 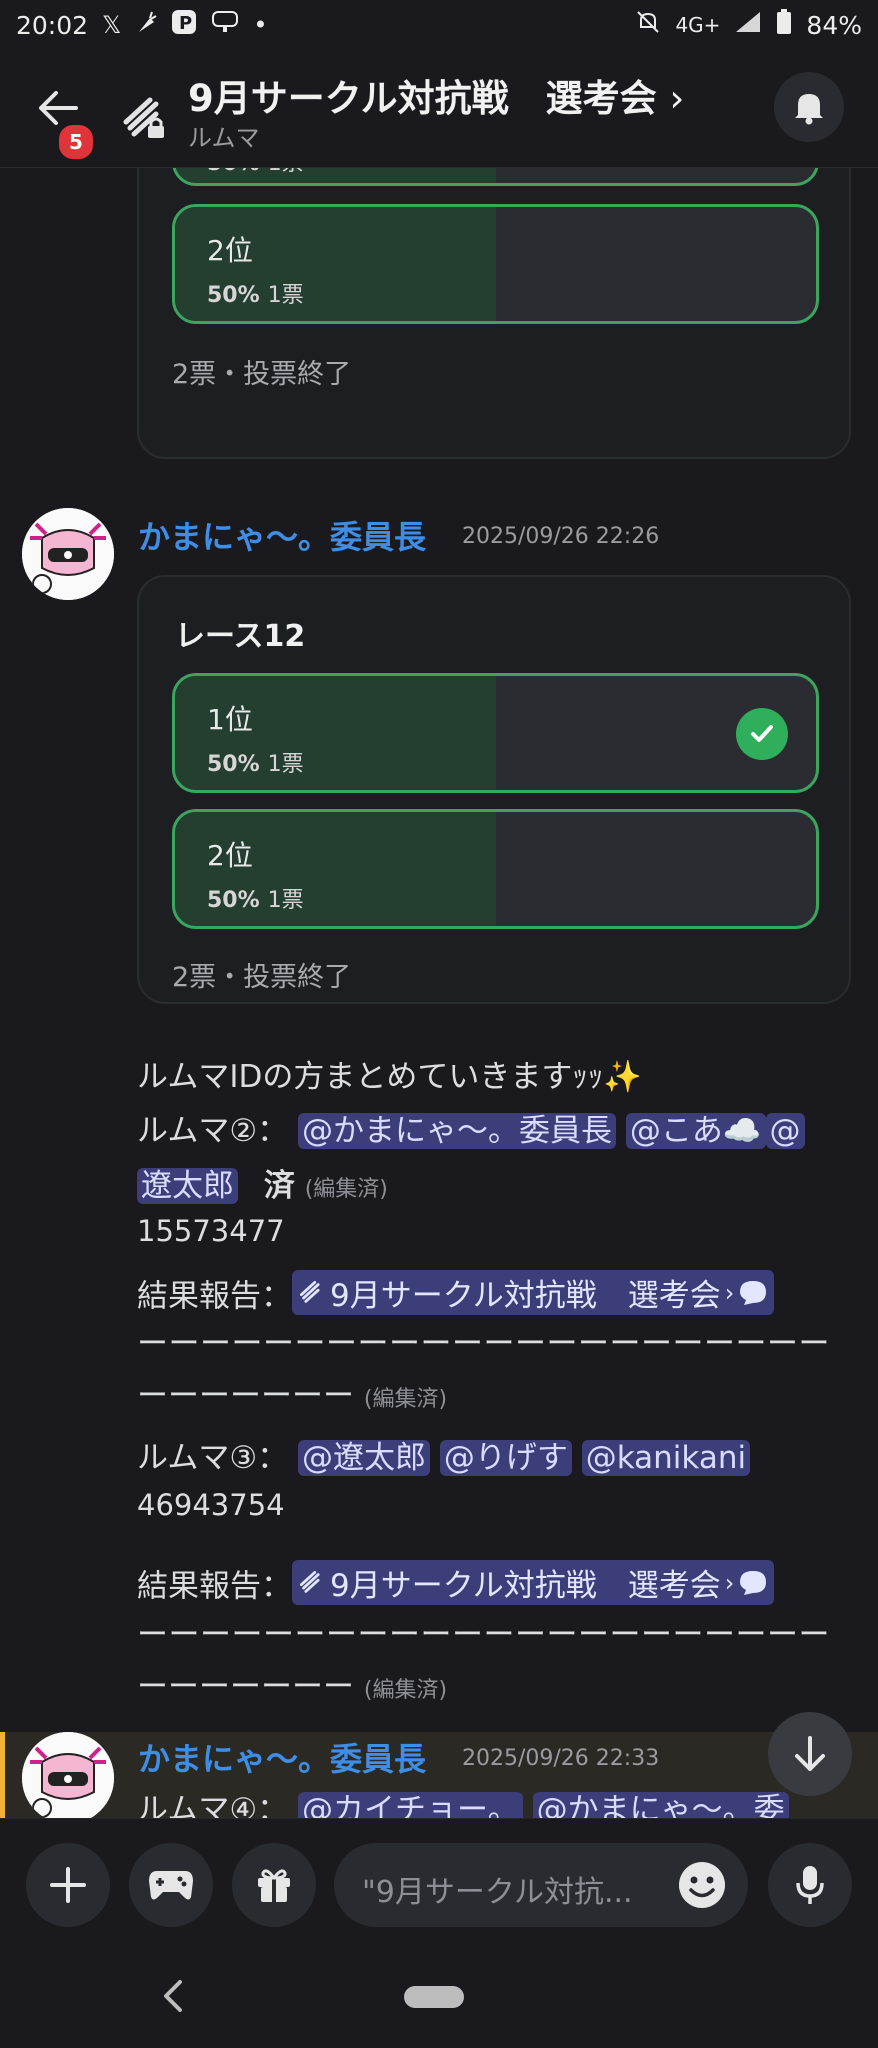 I want to click on channel-title: 9月サークル対抗戦 選考会 ›, so click(x=436, y=95).